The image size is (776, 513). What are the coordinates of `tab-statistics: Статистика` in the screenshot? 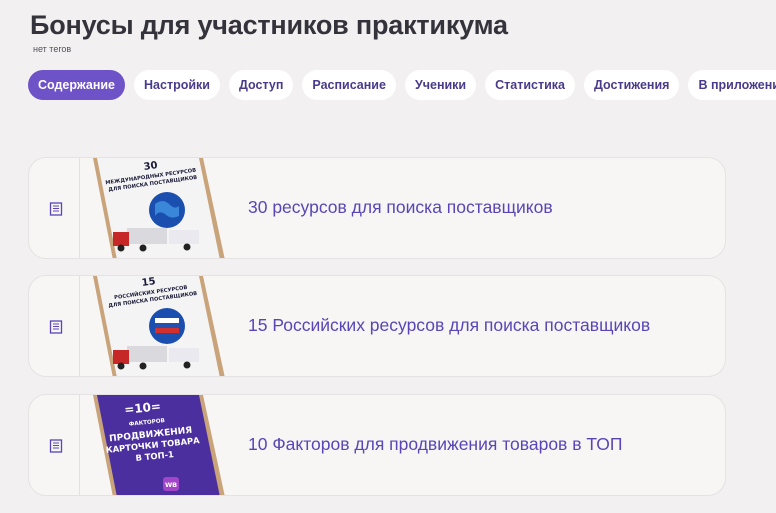 It's located at (530, 85).